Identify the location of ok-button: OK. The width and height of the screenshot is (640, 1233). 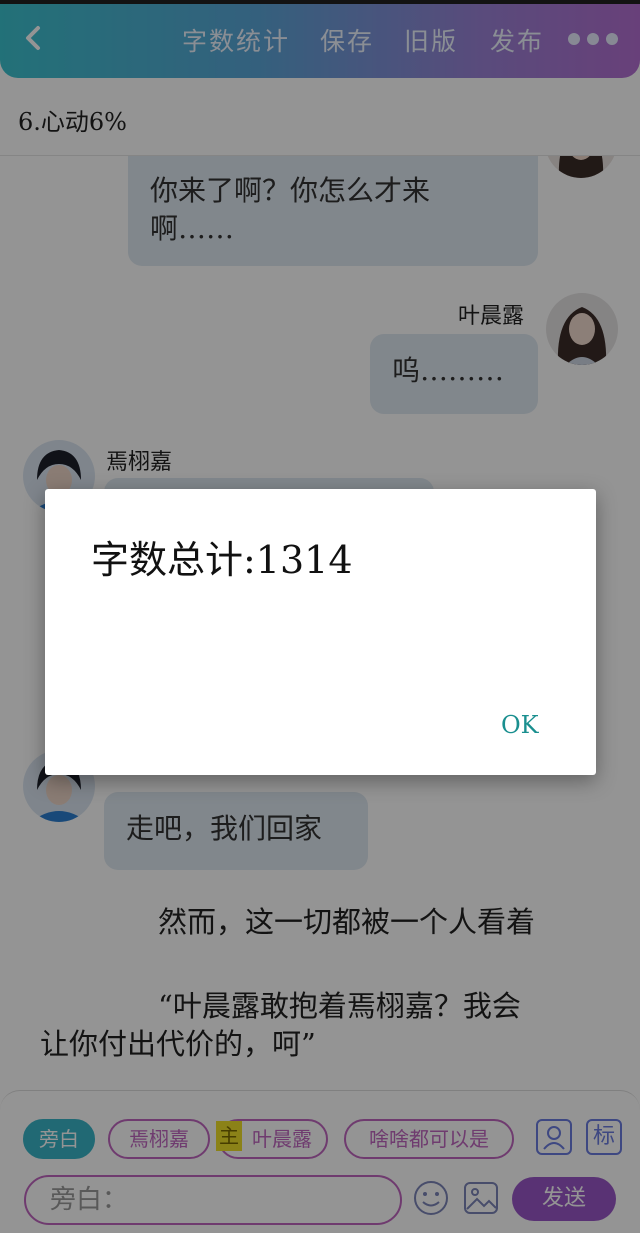
(520, 725).